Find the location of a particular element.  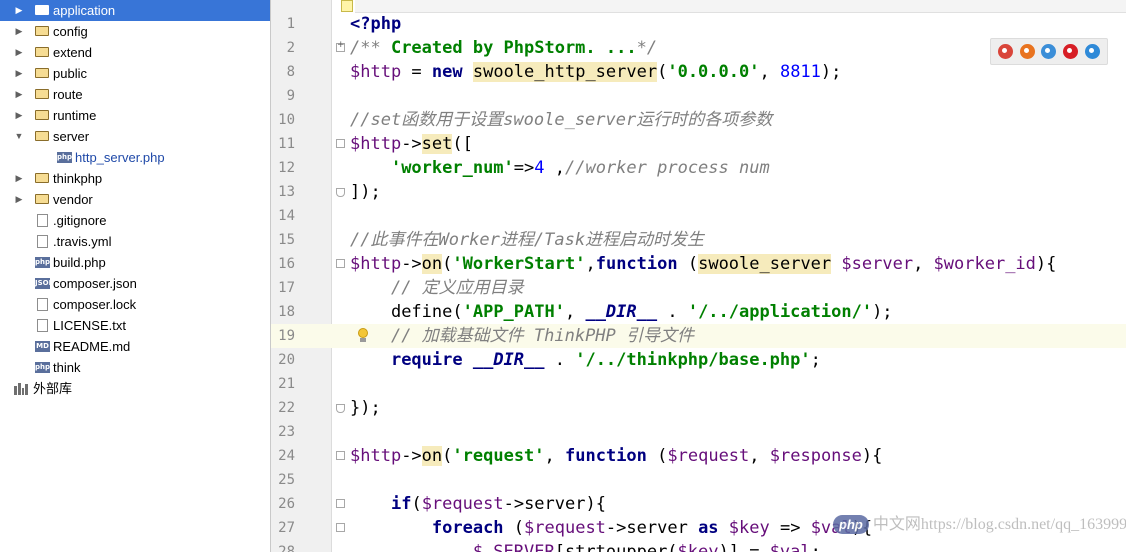

code-token: }); is located at coordinates (365, 408).